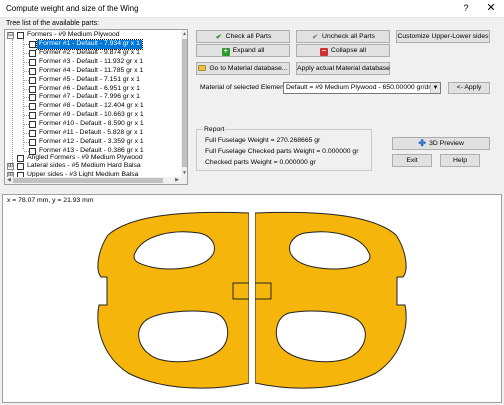 Image resolution: width=504 pixels, height=405 pixels. Describe the element at coordinates (315, 37) in the screenshot. I see `uncheck-icon: ✔` at that location.